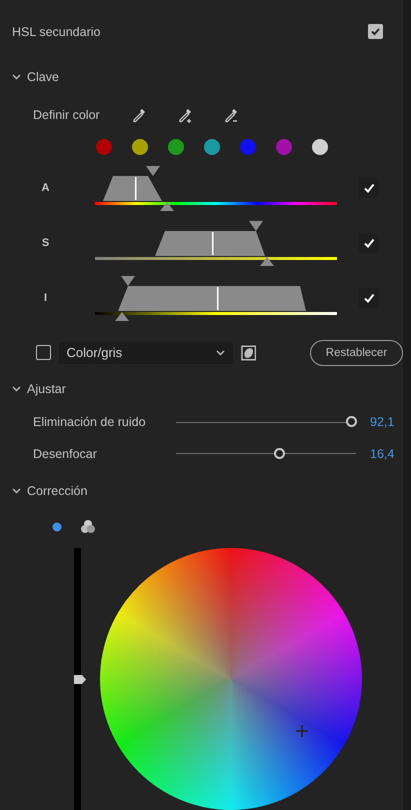 The image size is (411, 810). What do you see at coordinates (57, 491) in the screenshot?
I see `section-title: Corrección` at bounding box center [57, 491].